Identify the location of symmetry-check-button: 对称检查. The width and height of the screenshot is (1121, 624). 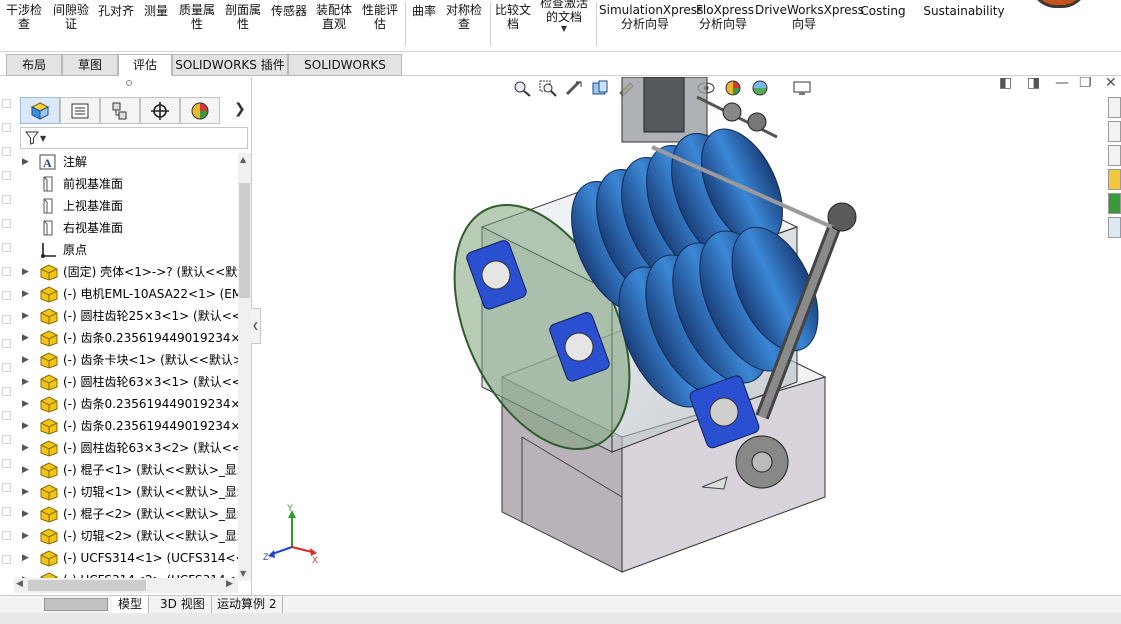
(464, 23).